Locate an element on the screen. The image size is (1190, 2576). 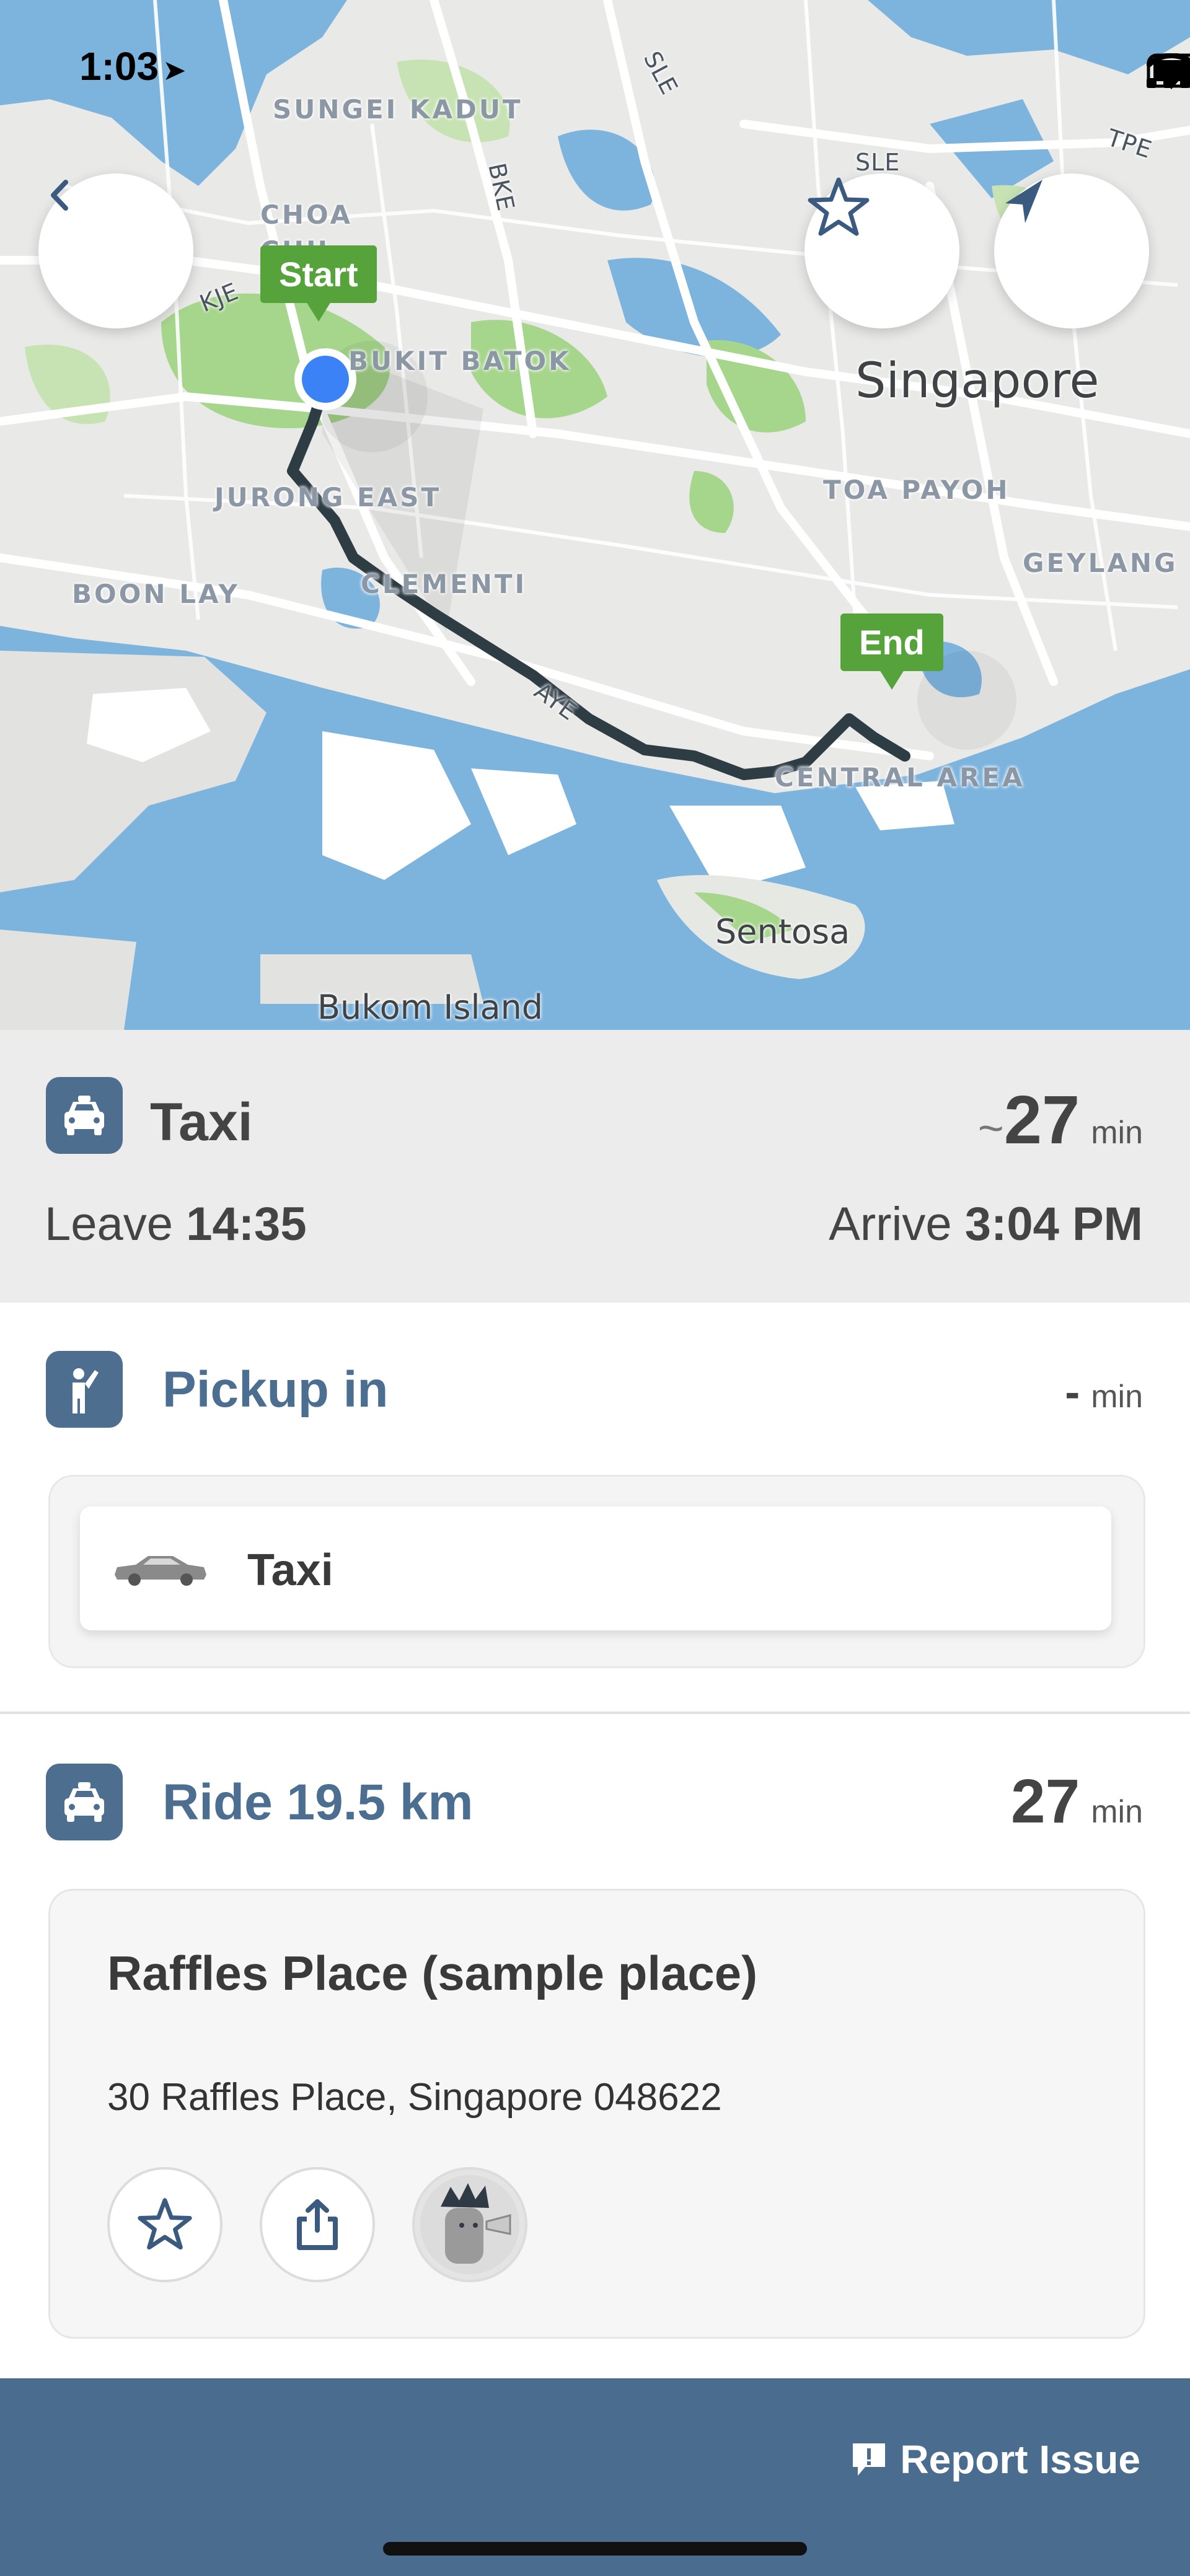
mascot-button is located at coordinates (469, 2224).